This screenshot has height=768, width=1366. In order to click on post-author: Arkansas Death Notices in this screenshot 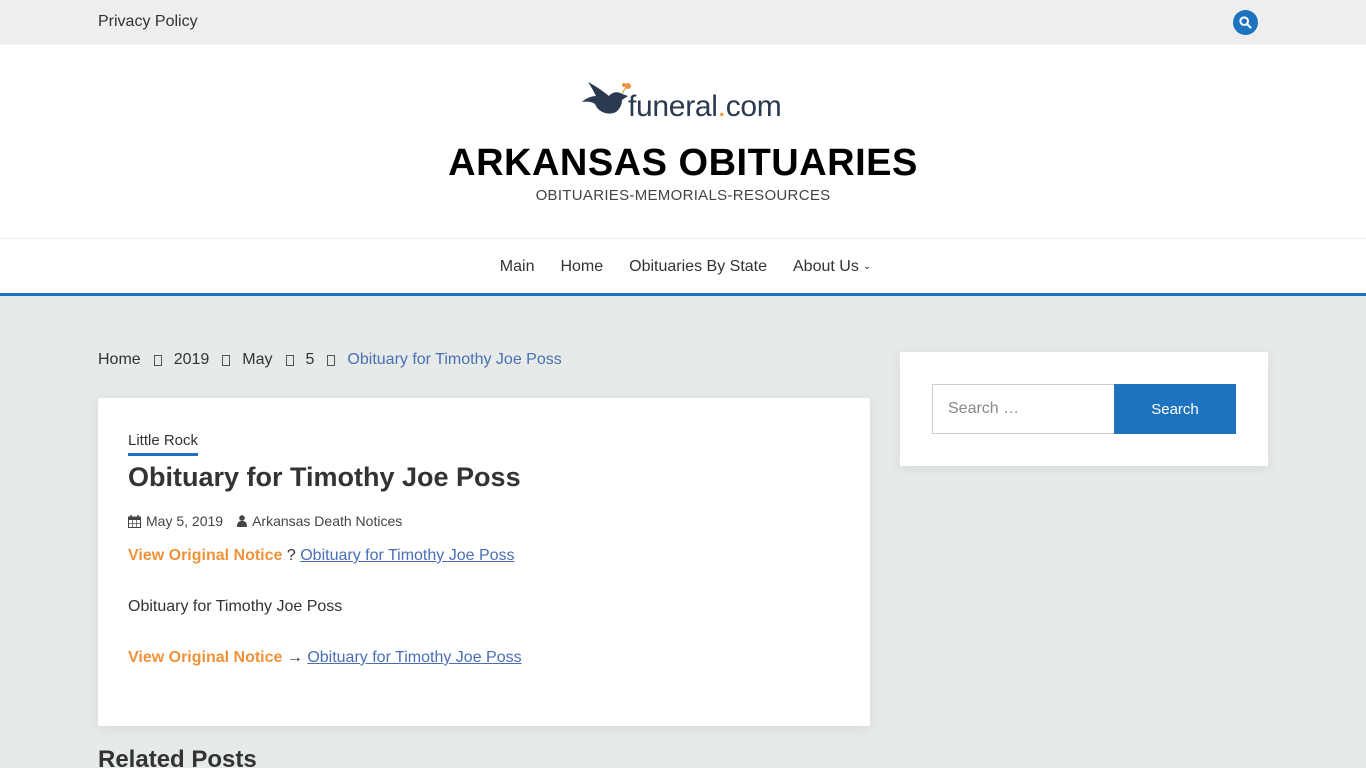, I will do `click(319, 521)`.